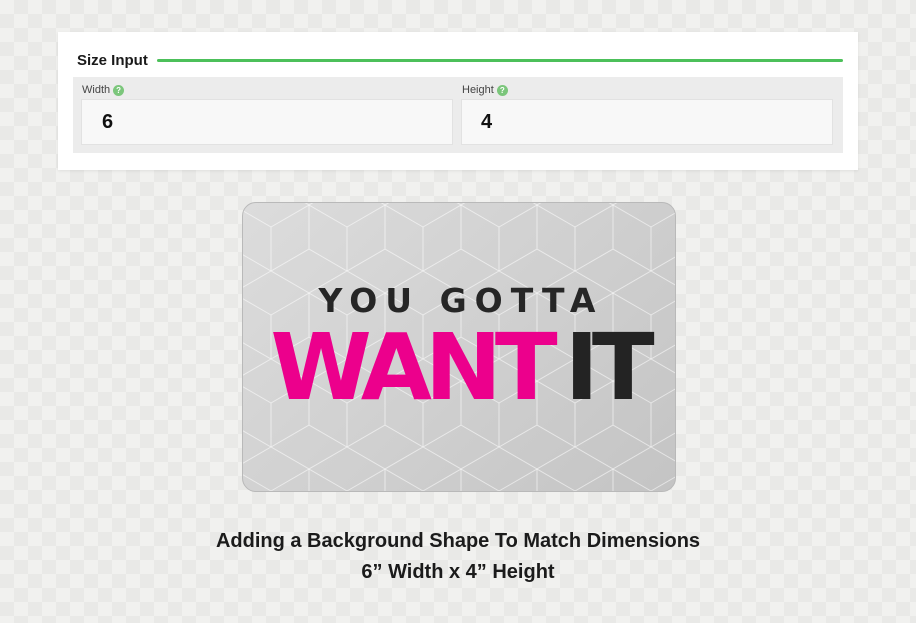 Image resolution: width=916 pixels, height=623 pixels. Describe the element at coordinates (413, 367) in the screenshot. I see `word-want: WANT` at that location.